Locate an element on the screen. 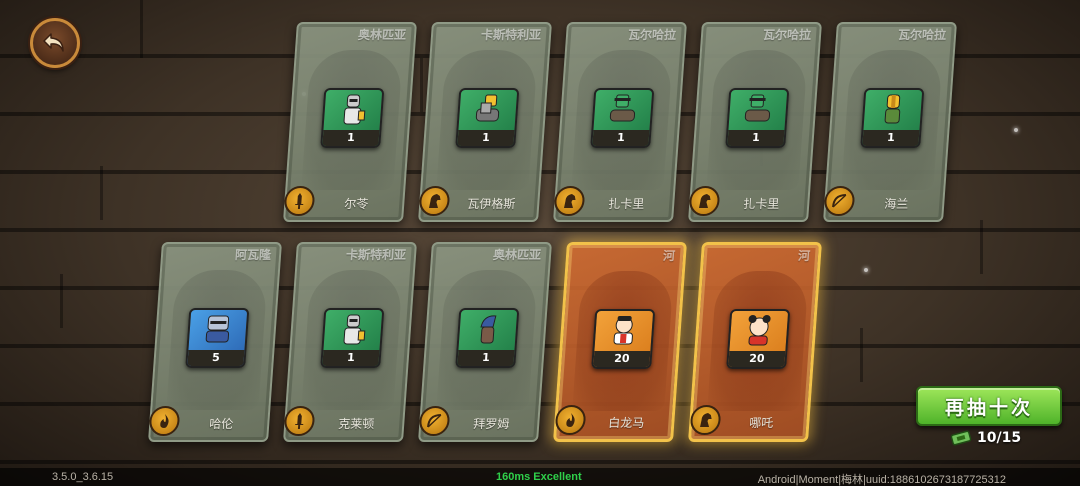  hero-name: 白龙马 is located at coordinates (626, 423).